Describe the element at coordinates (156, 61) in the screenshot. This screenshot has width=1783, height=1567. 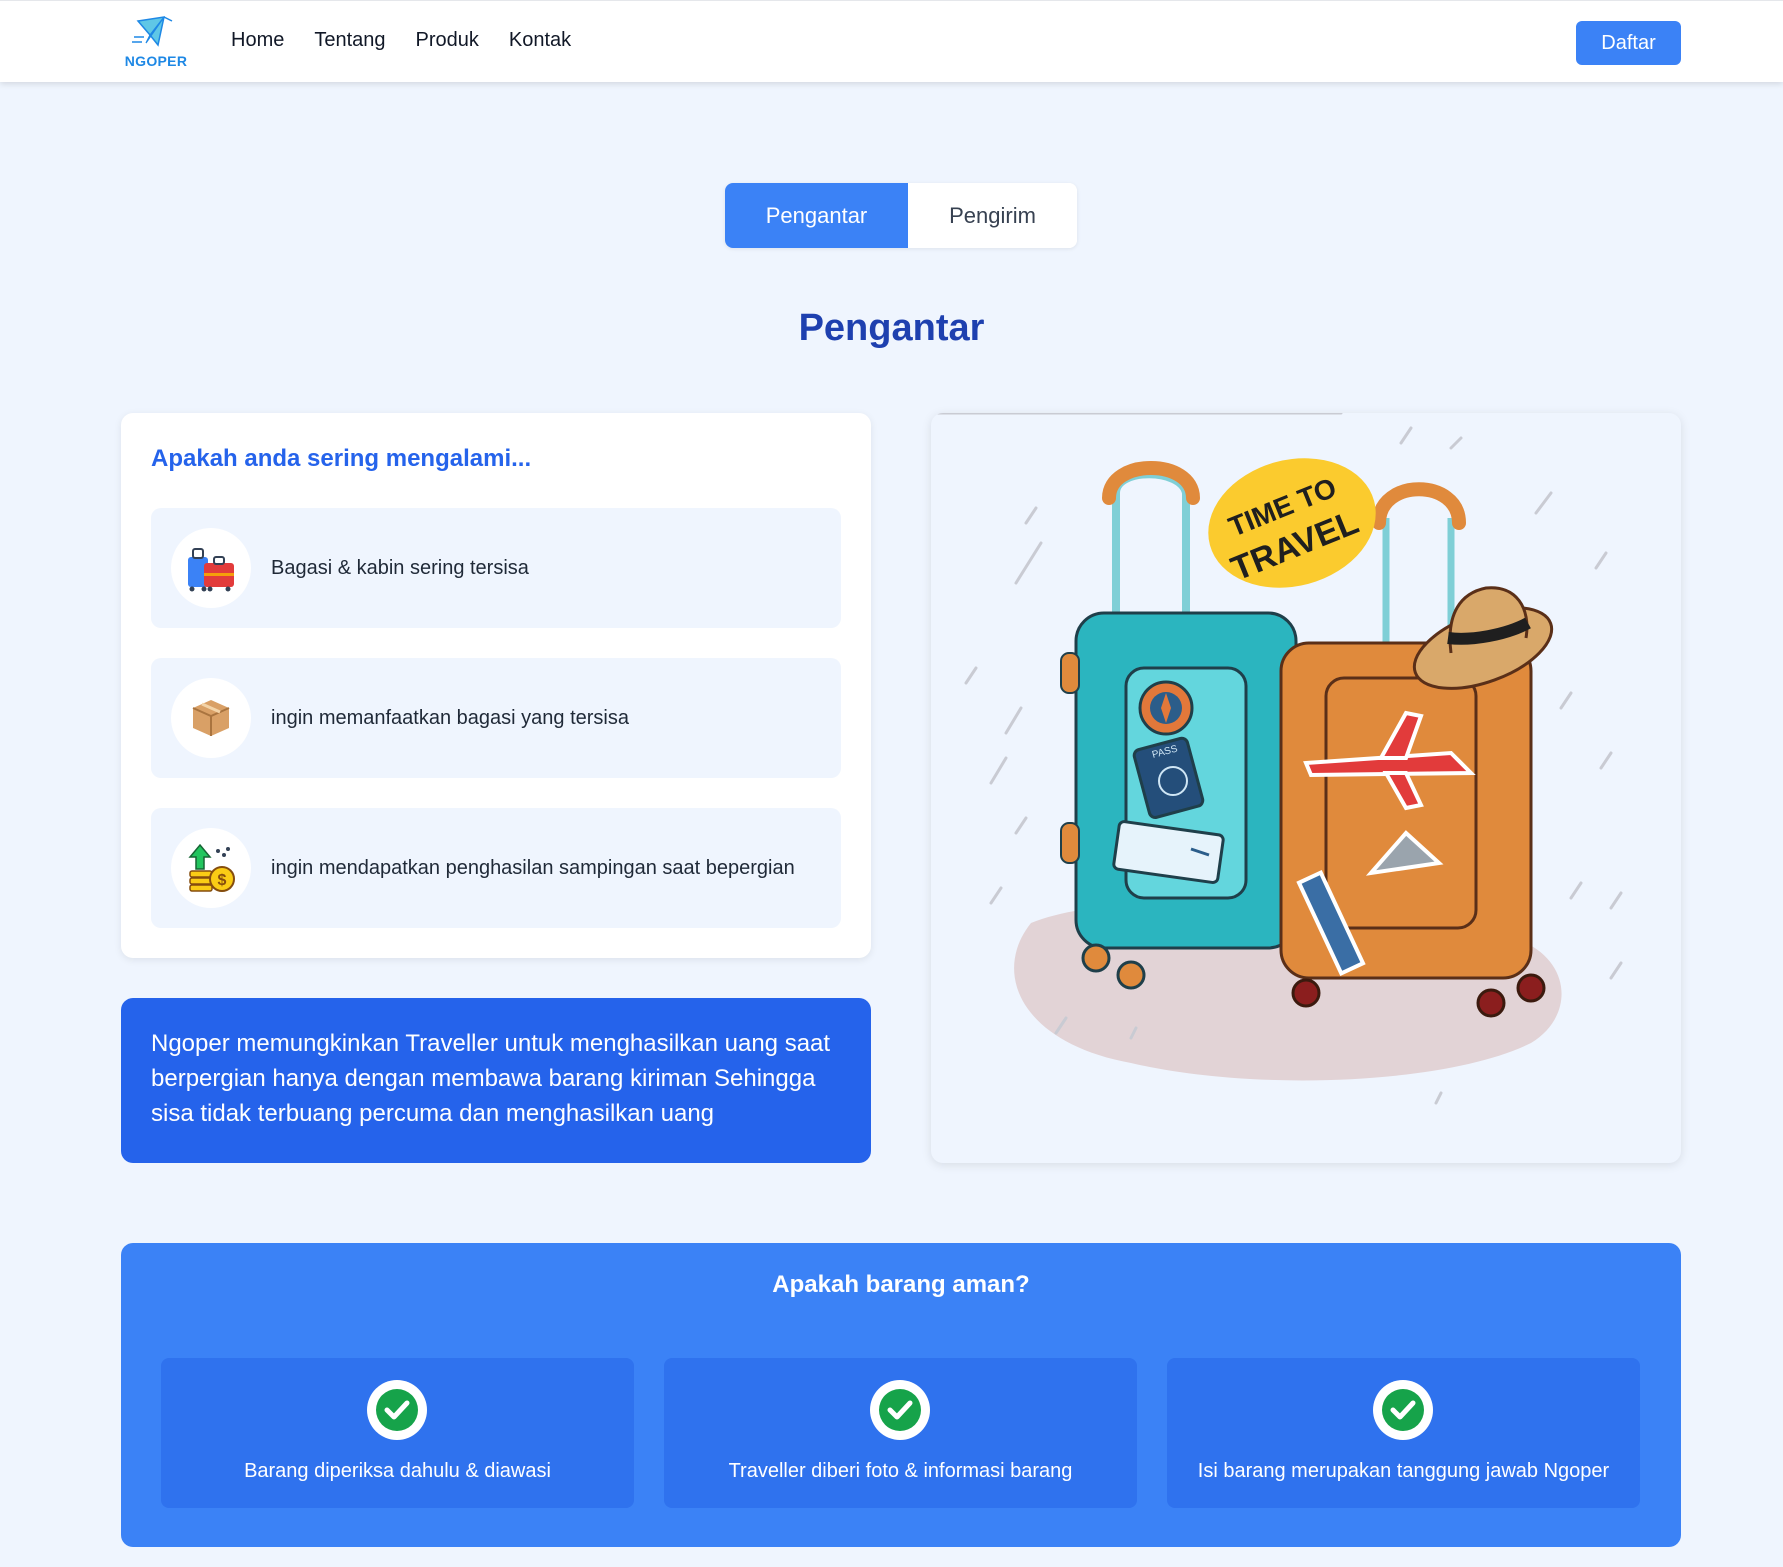
I see `brand-name: NGOPER` at that location.